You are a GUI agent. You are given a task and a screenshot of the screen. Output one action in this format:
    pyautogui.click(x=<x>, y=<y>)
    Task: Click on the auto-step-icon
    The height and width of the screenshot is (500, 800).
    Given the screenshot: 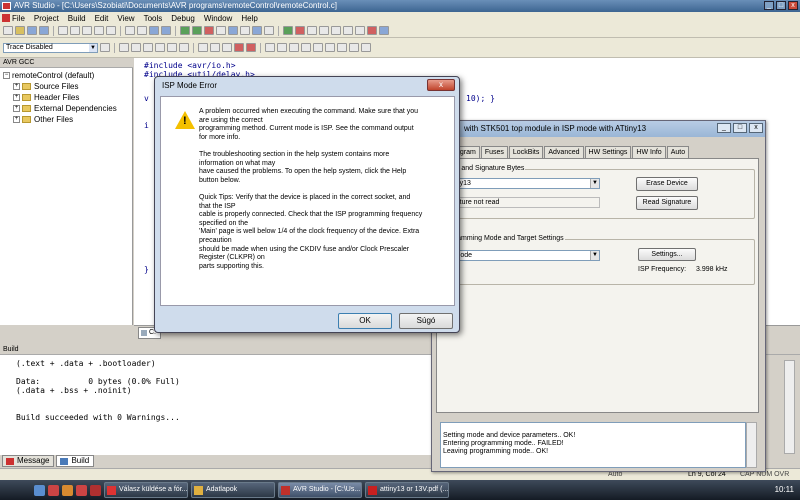 What is the action you would take?
    pyautogui.click(x=372, y=30)
    